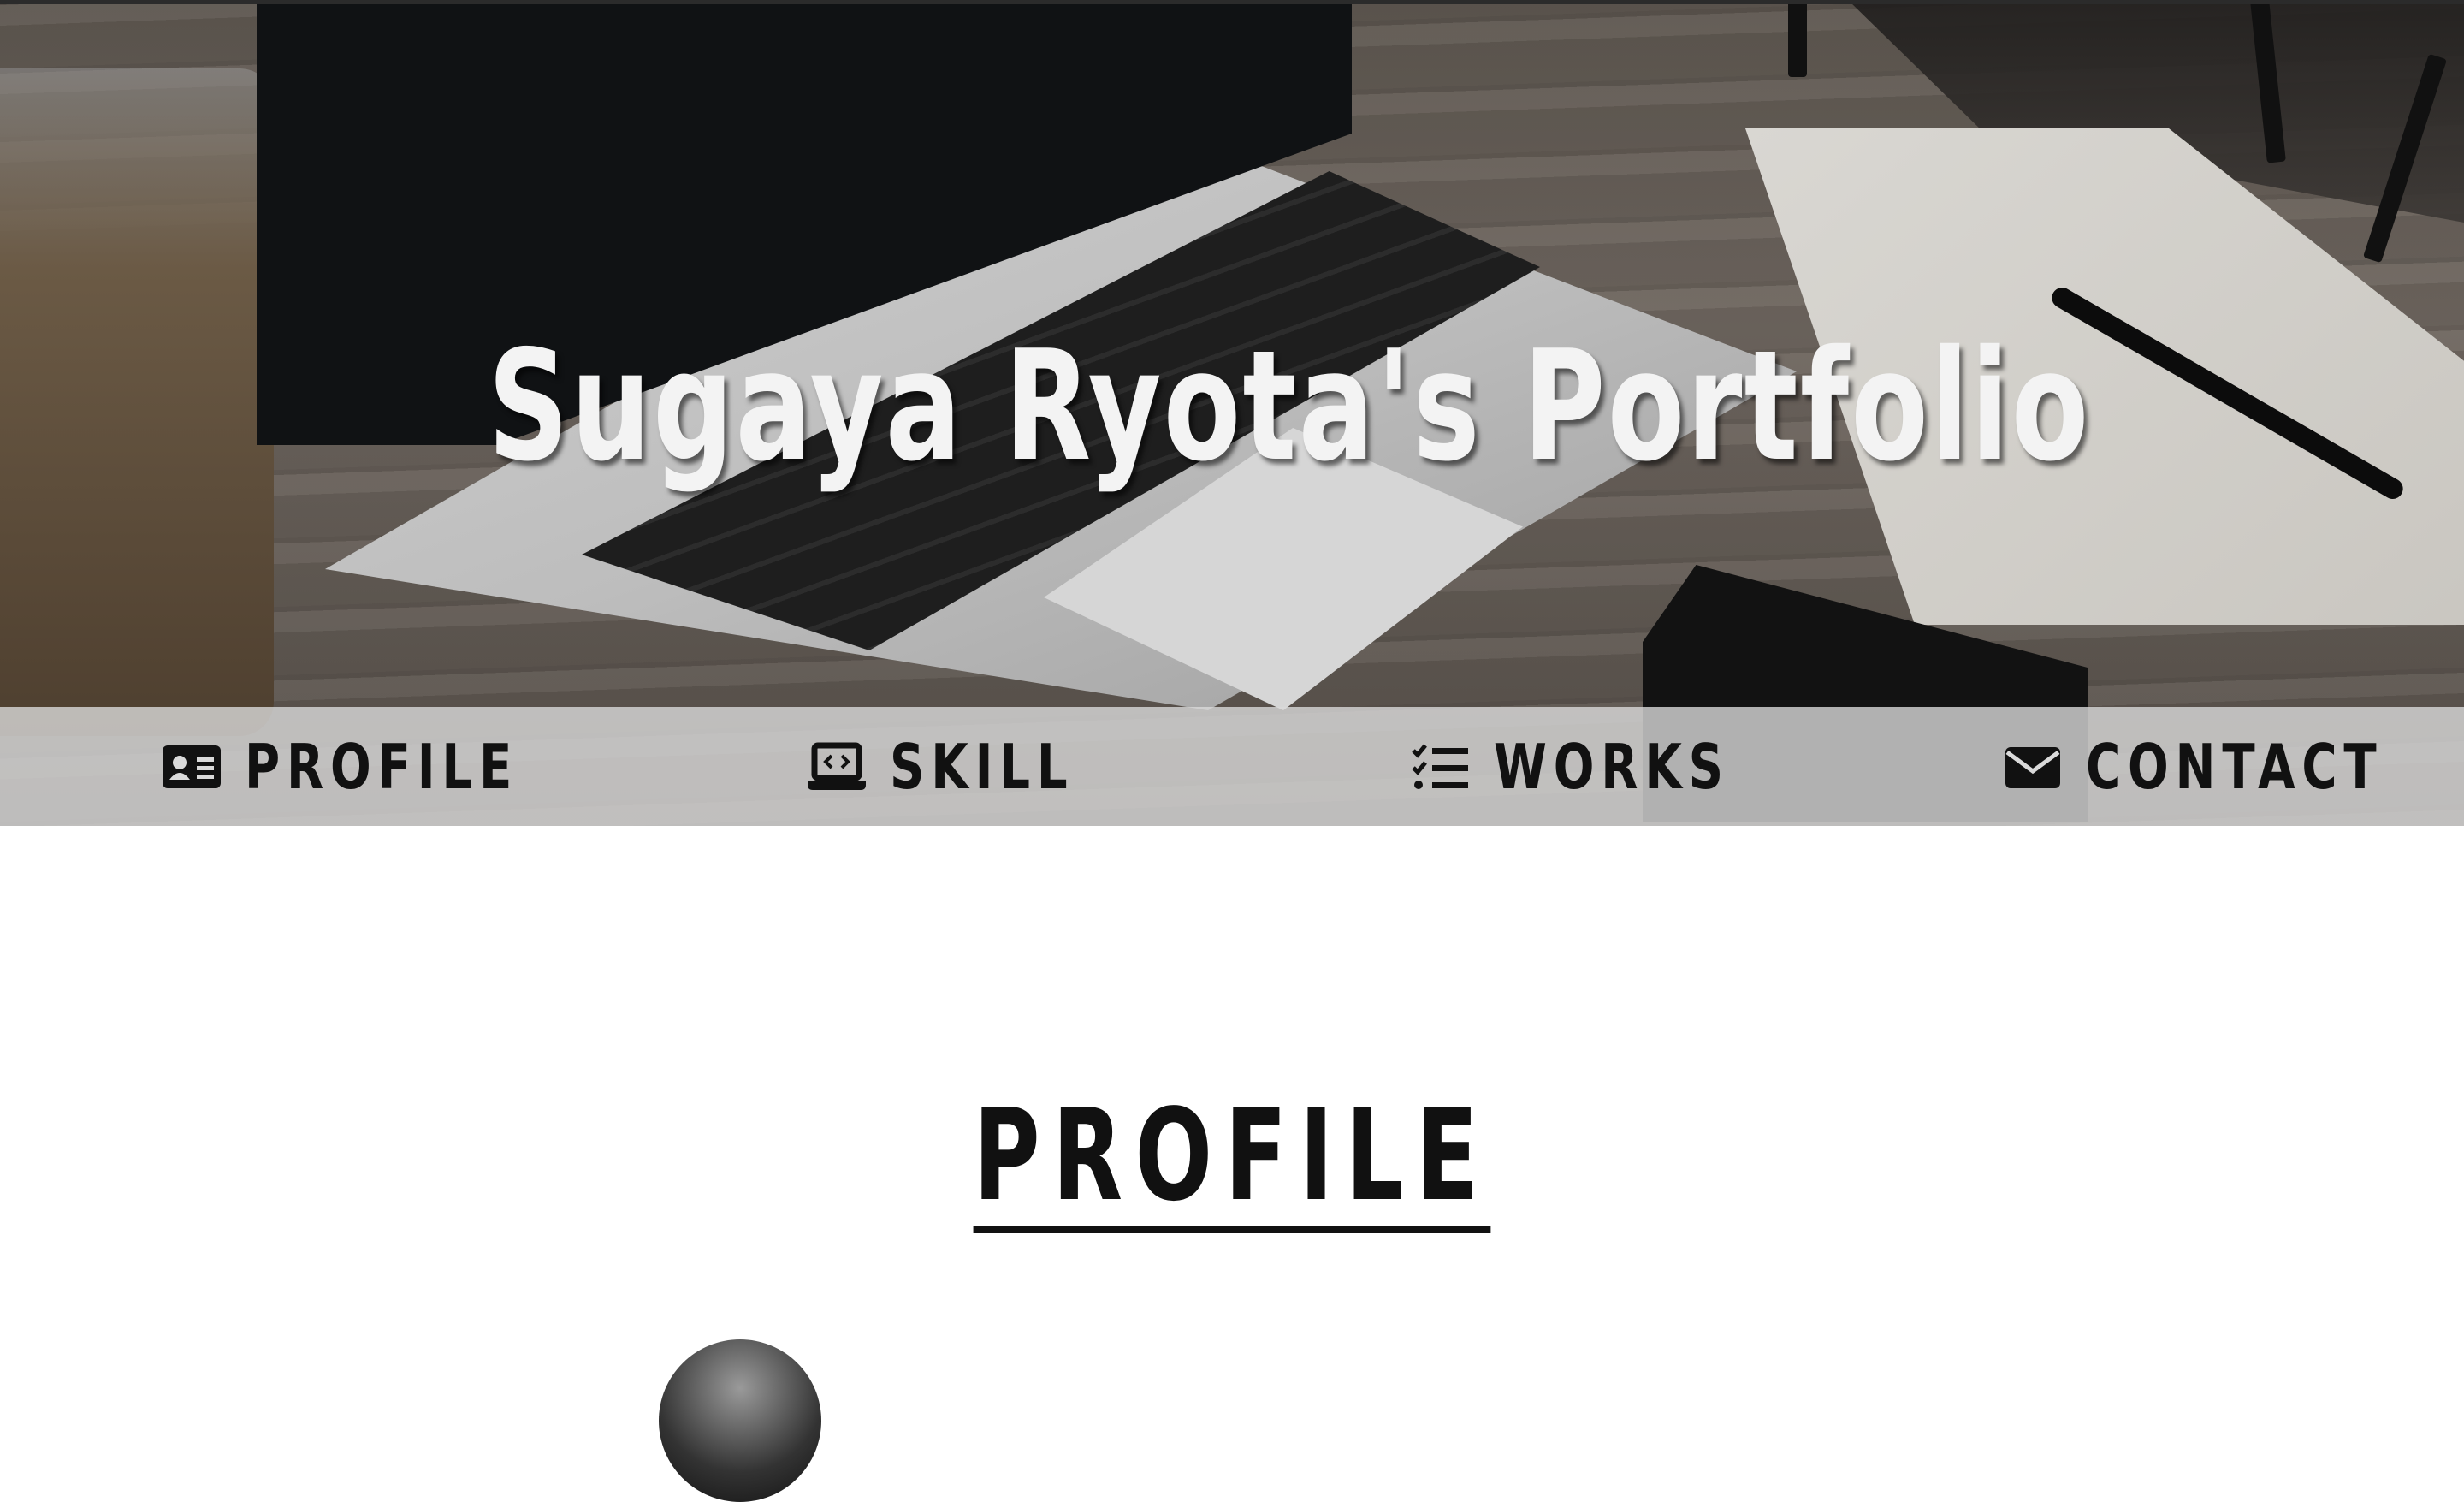  I want to click on nav-label-contact: CONTACT, so click(2235, 766).